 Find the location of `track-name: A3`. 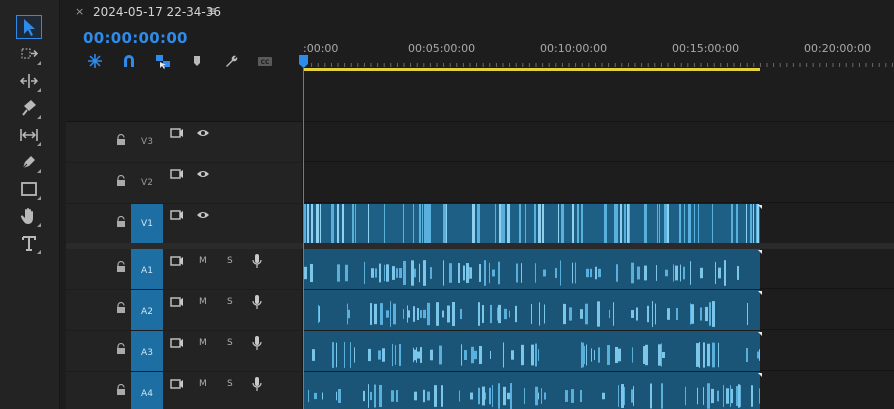

track-name: A3 is located at coordinates (147, 353).